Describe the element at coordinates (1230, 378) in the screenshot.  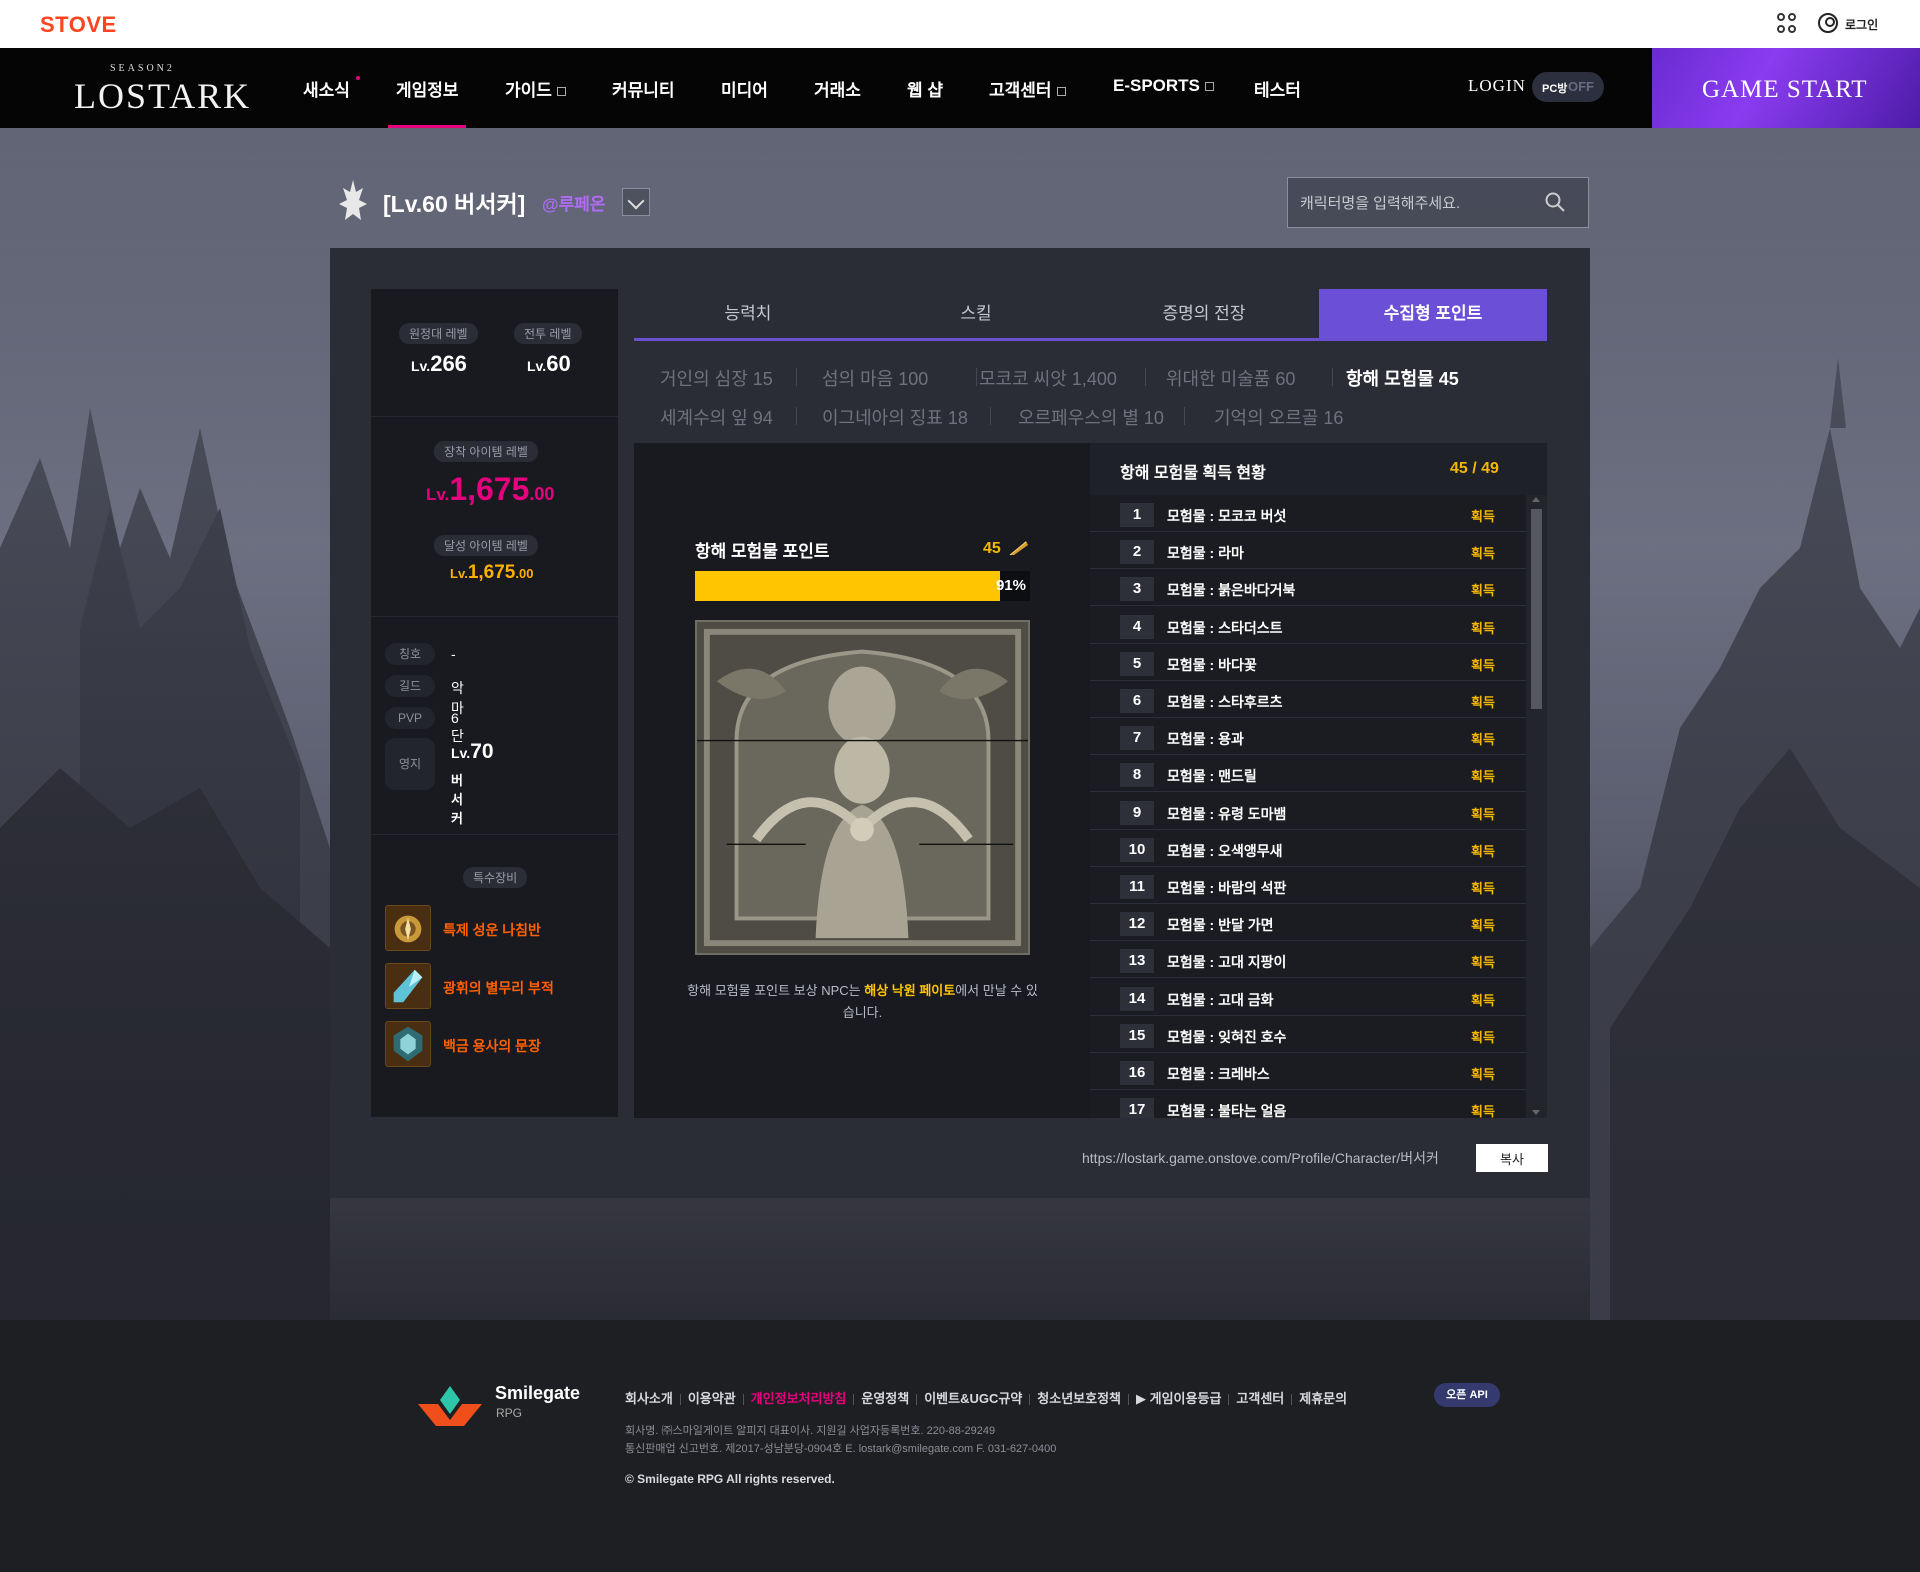
I see `subtab-artwork: 위대한 미술품 60` at that location.